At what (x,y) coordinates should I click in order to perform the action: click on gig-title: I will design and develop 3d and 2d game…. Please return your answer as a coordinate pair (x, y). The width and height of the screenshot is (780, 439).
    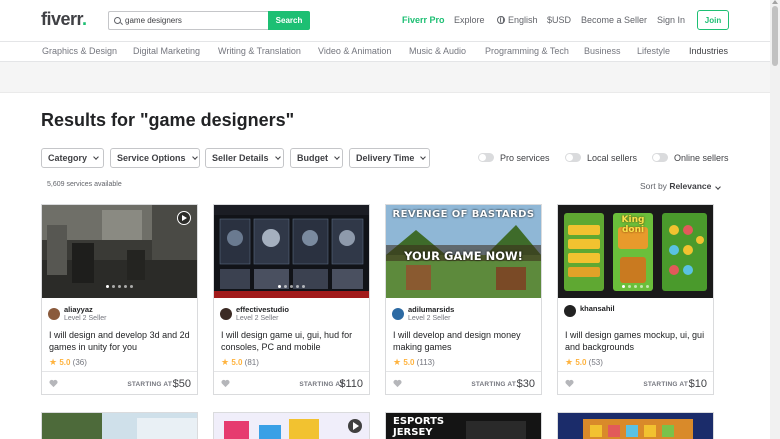
    Looking at the image, I should click on (121, 341).